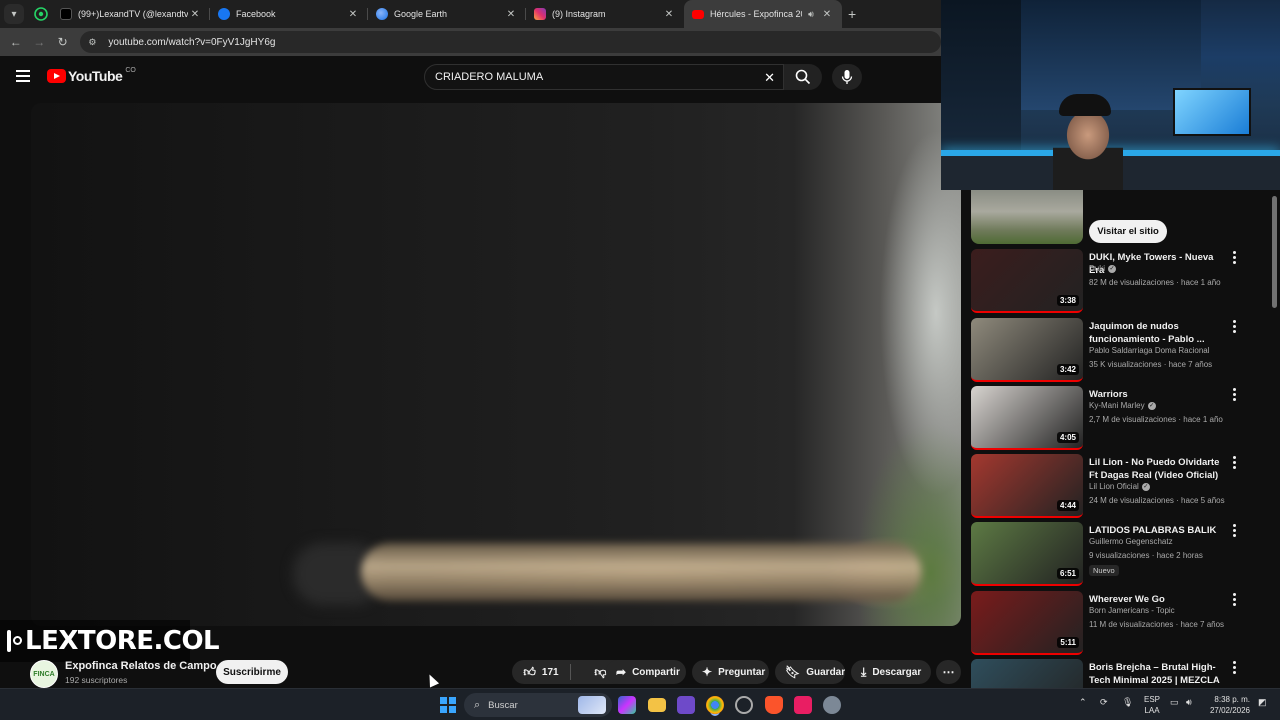  I want to click on channel-avatar: FINCA, so click(44, 674).